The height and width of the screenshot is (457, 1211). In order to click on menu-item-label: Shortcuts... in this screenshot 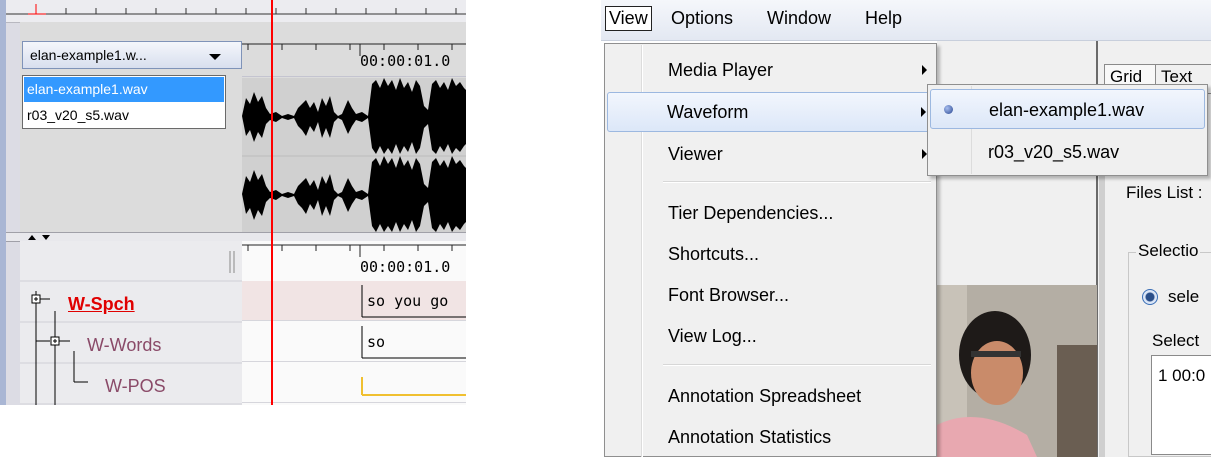, I will do `click(714, 254)`.